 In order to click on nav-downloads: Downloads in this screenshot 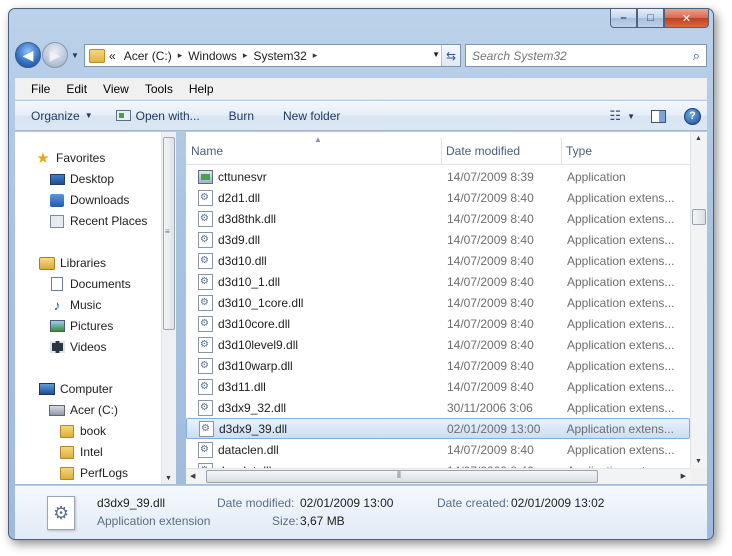, I will do `click(89, 200)`.